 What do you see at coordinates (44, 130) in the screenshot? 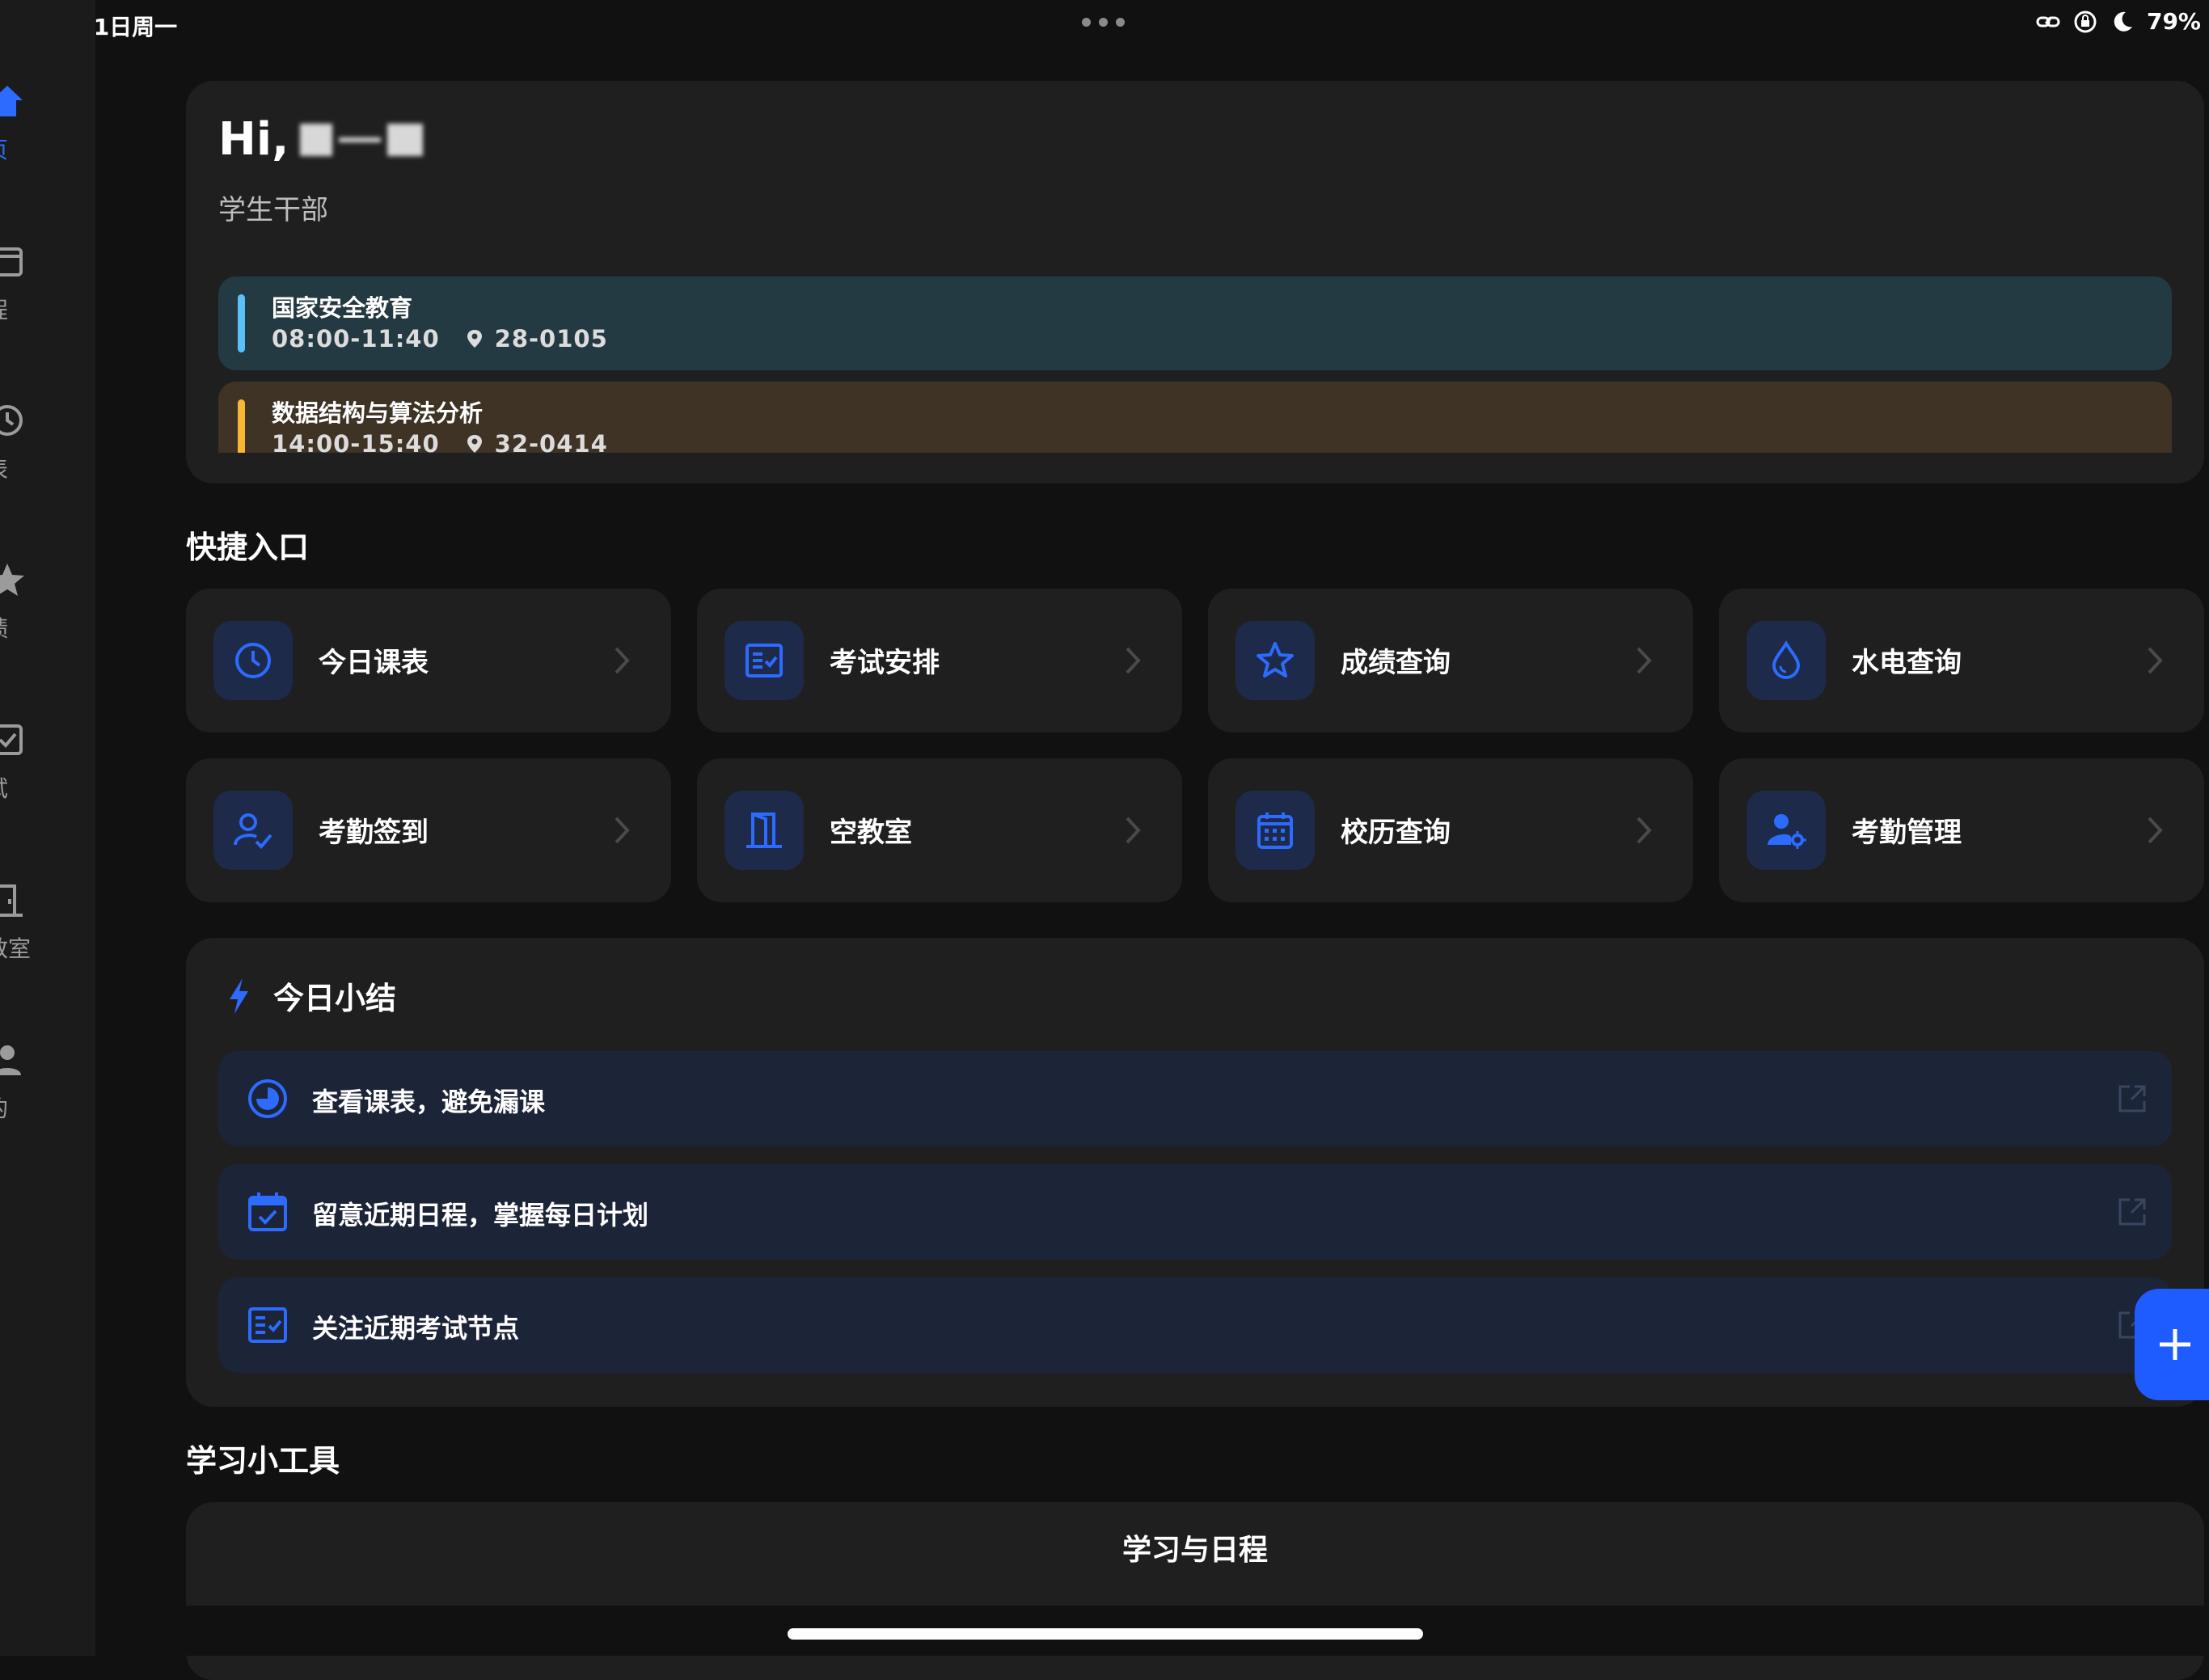
I see `sidebar-item-home: 页` at bounding box center [44, 130].